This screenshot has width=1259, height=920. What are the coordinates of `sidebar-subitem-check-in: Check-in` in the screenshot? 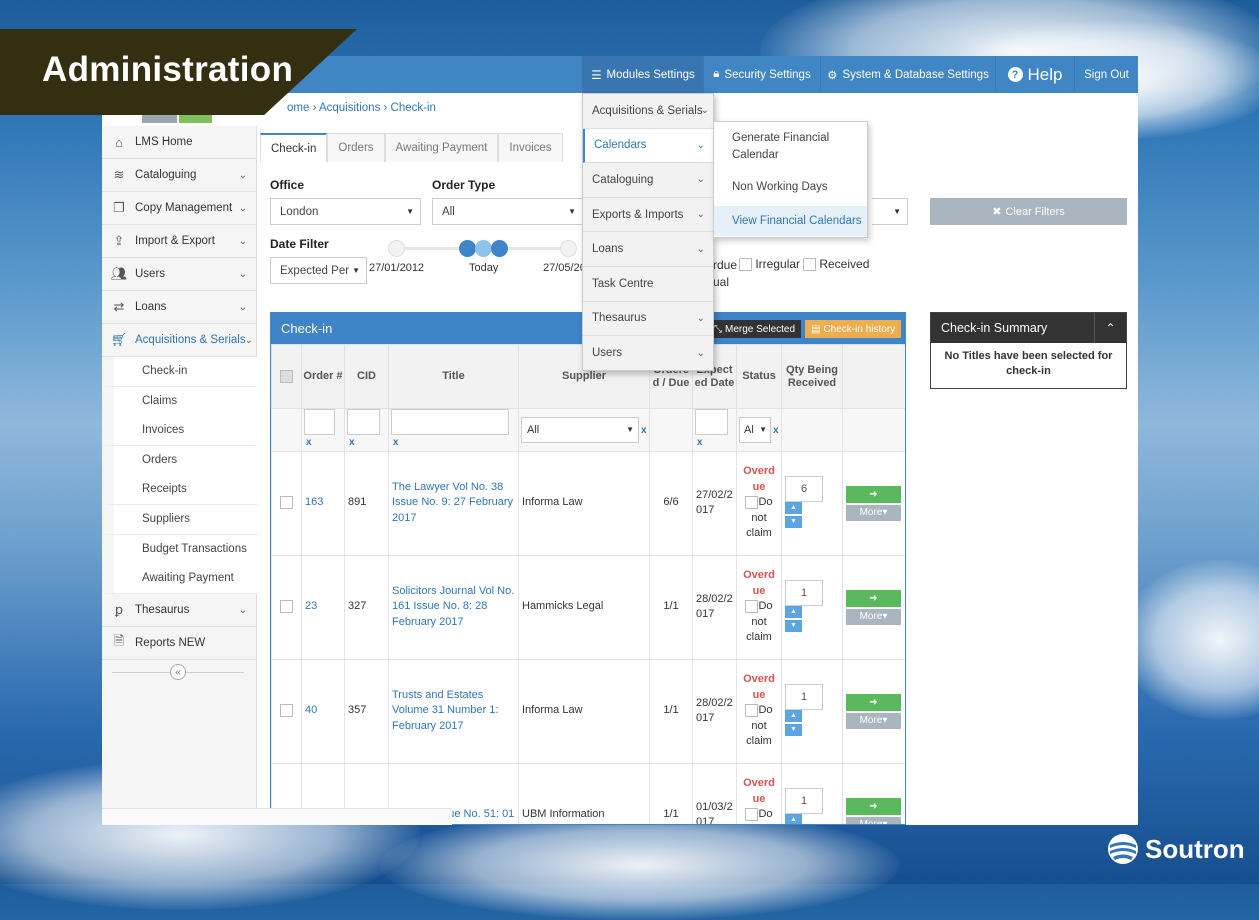 It's located at (179, 372).